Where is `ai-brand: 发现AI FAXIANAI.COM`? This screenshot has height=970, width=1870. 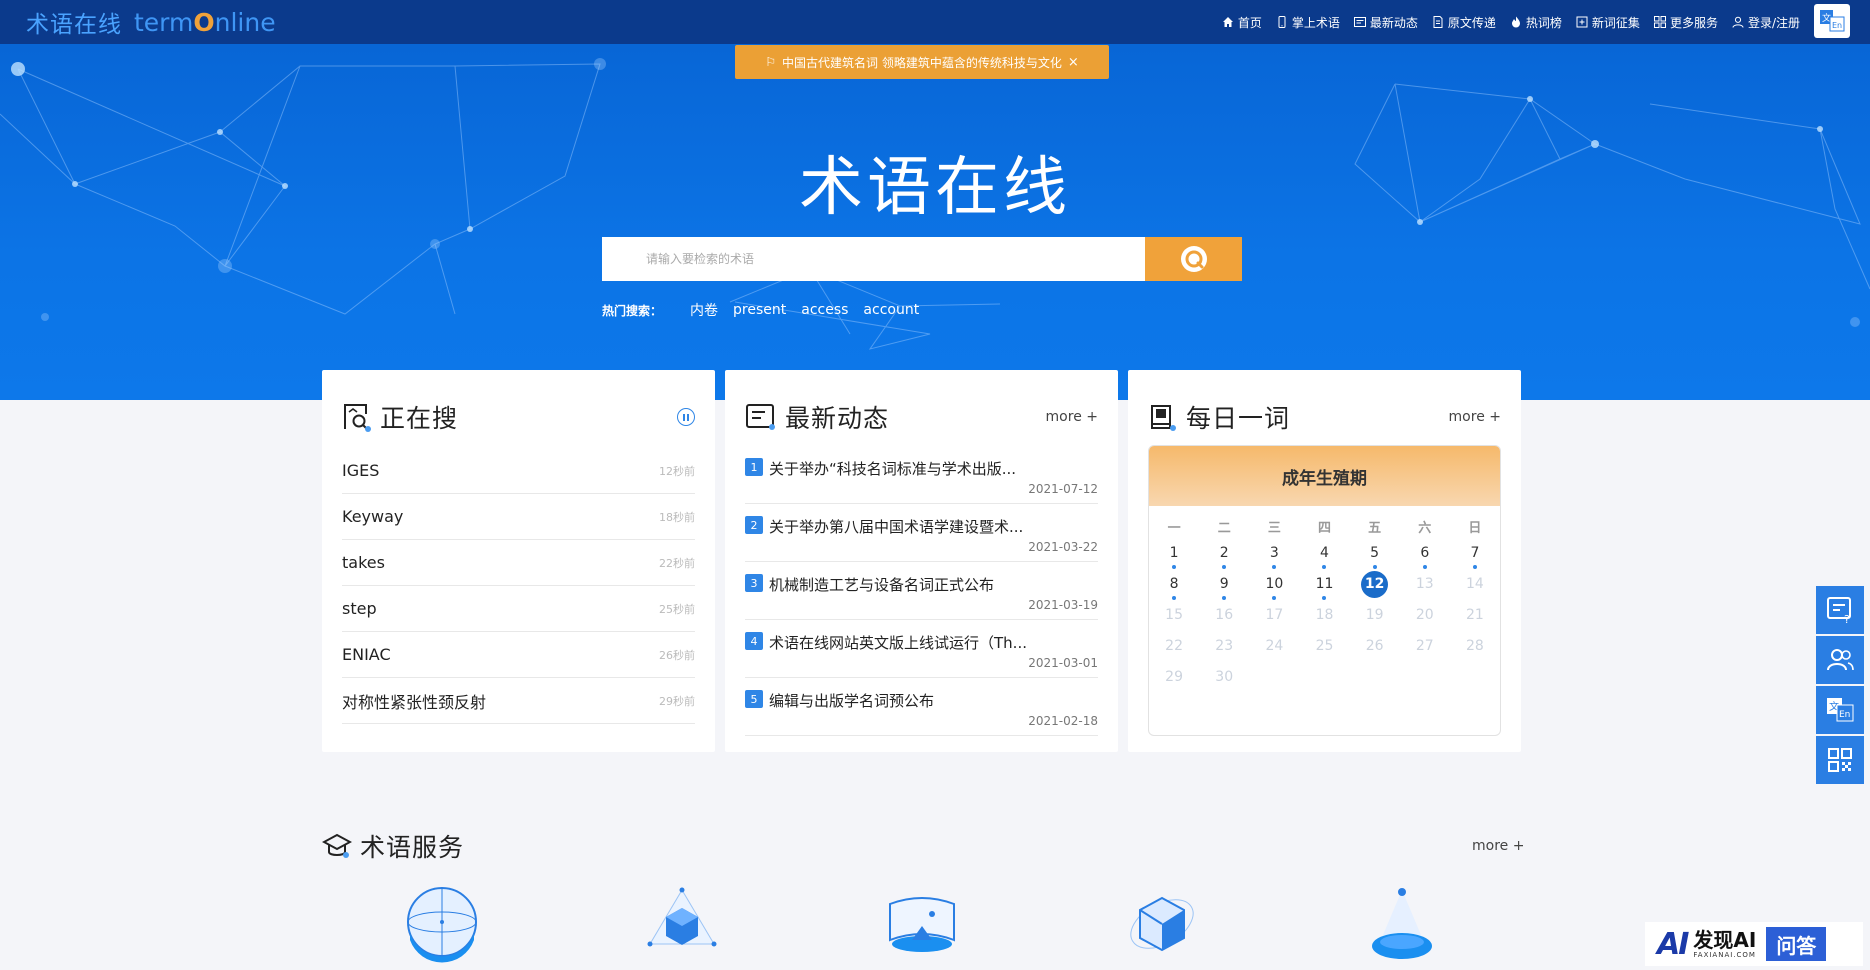
ai-brand: 发现AI FAXIANAI.COM is located at coordinates (1724, 944).